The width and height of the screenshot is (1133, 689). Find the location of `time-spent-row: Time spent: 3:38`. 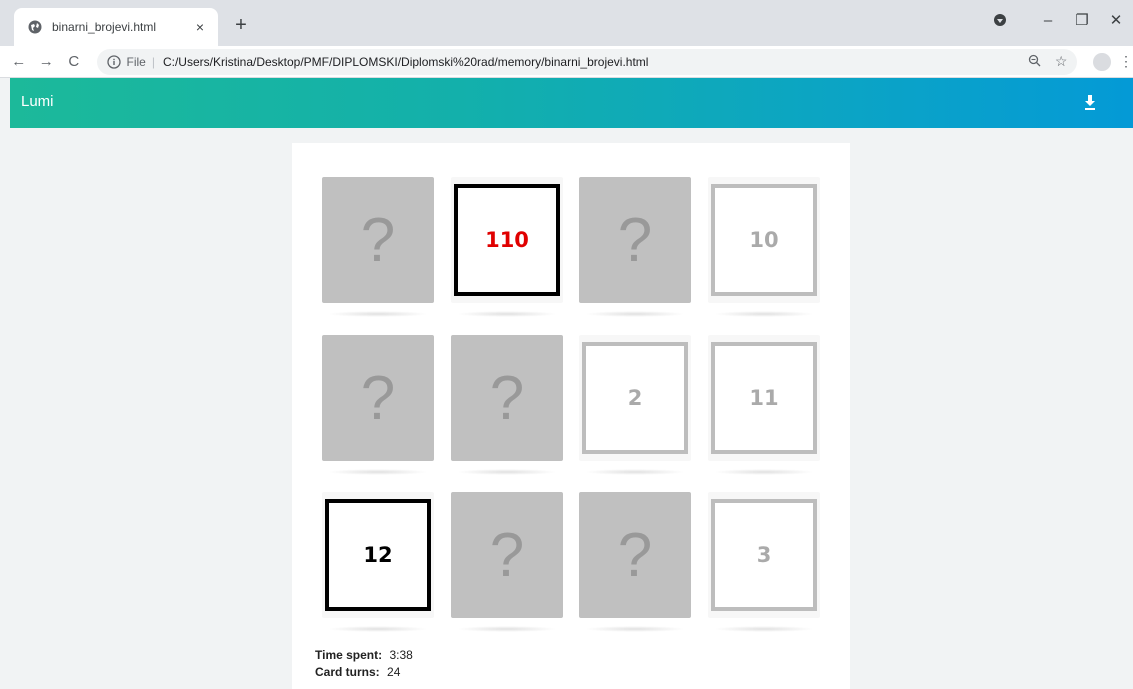

time-spent-row: Time spent: 3:38 is located at coordinates (364, 655).